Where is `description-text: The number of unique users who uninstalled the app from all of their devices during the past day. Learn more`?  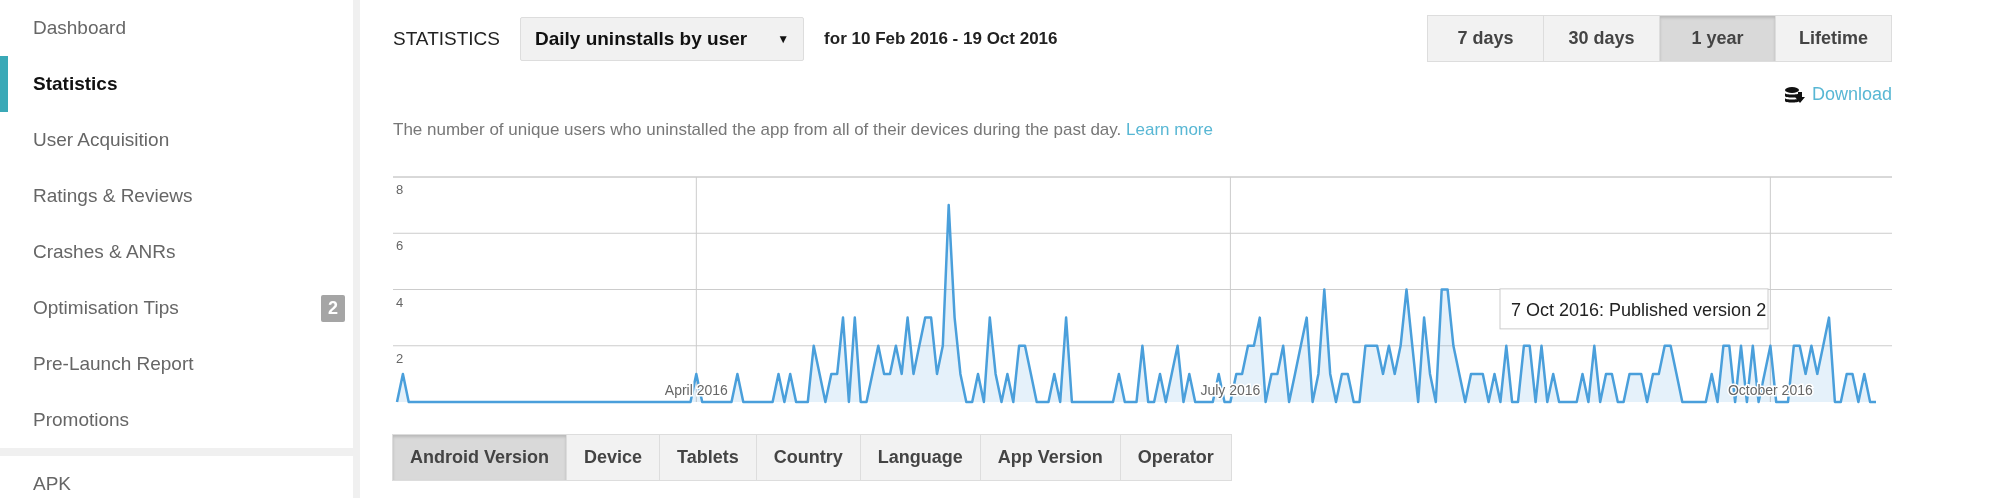 description-text: The number of unique users who uninstalled the app from all of their devices during the past day. Learn more is located at coordinates (803, 130).